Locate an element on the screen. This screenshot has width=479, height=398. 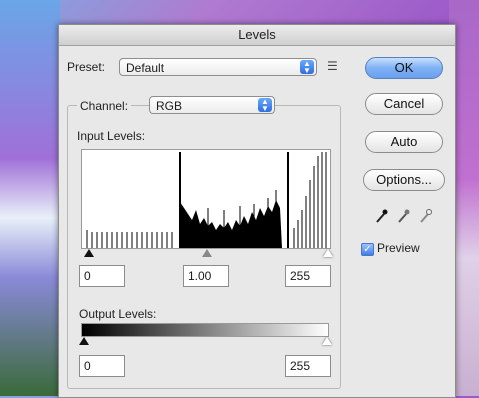
channel-select-value: RGB is located at coordinates (169, 106).